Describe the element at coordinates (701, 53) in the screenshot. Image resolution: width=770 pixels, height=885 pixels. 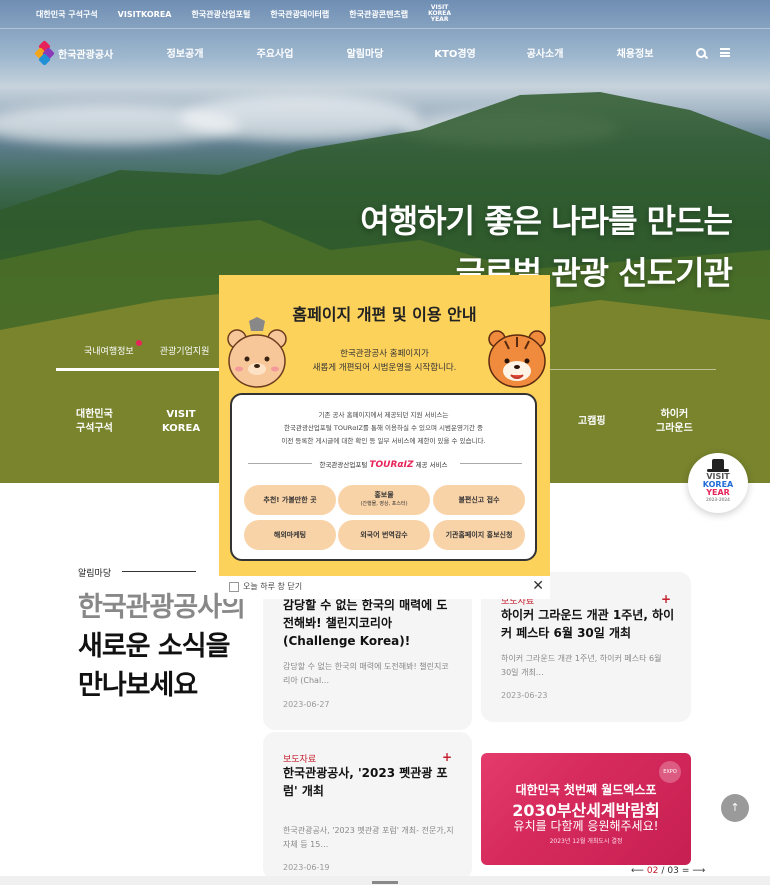
I see `search-icon` at that location.